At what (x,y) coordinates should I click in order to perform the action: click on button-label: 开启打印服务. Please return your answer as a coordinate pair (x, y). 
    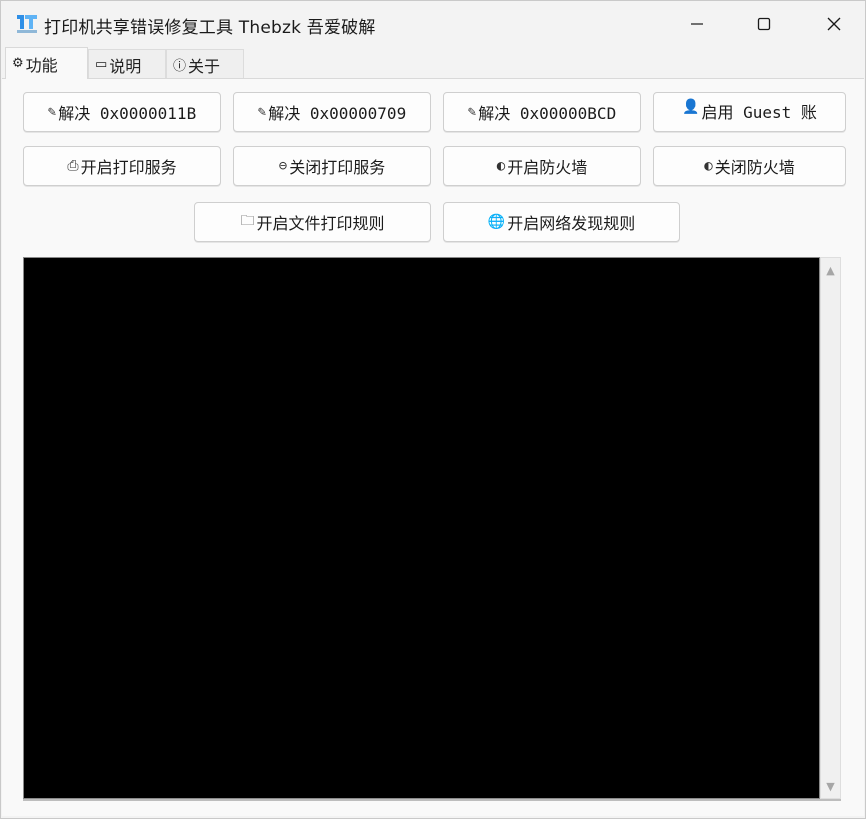
    Looking at the image, I should click on (128, 167).